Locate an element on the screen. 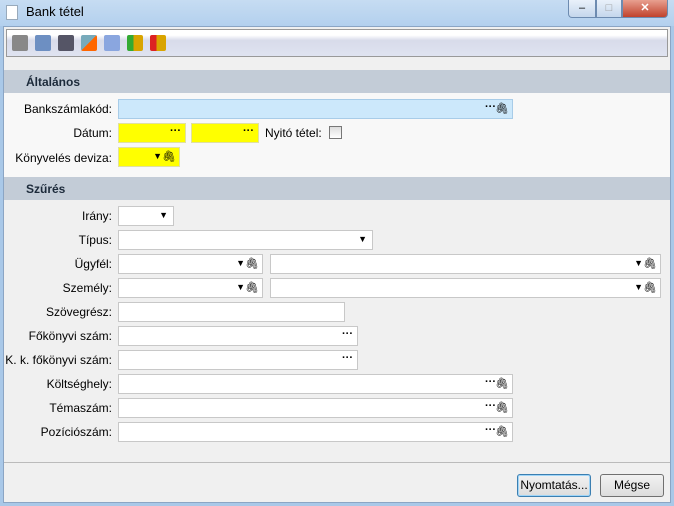 This screenshot has width=674, height=506. person-code-select: ▼ 🖇 is located at coordinates (190, 288).